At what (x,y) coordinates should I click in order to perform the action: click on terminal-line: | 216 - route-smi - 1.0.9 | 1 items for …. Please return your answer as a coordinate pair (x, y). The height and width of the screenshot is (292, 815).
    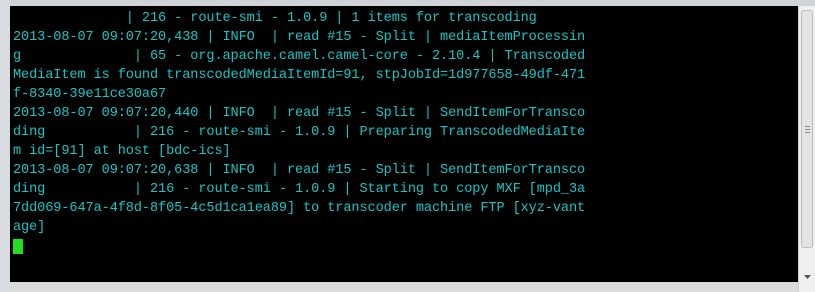
    Looking at the image, I should click on (275, 18).